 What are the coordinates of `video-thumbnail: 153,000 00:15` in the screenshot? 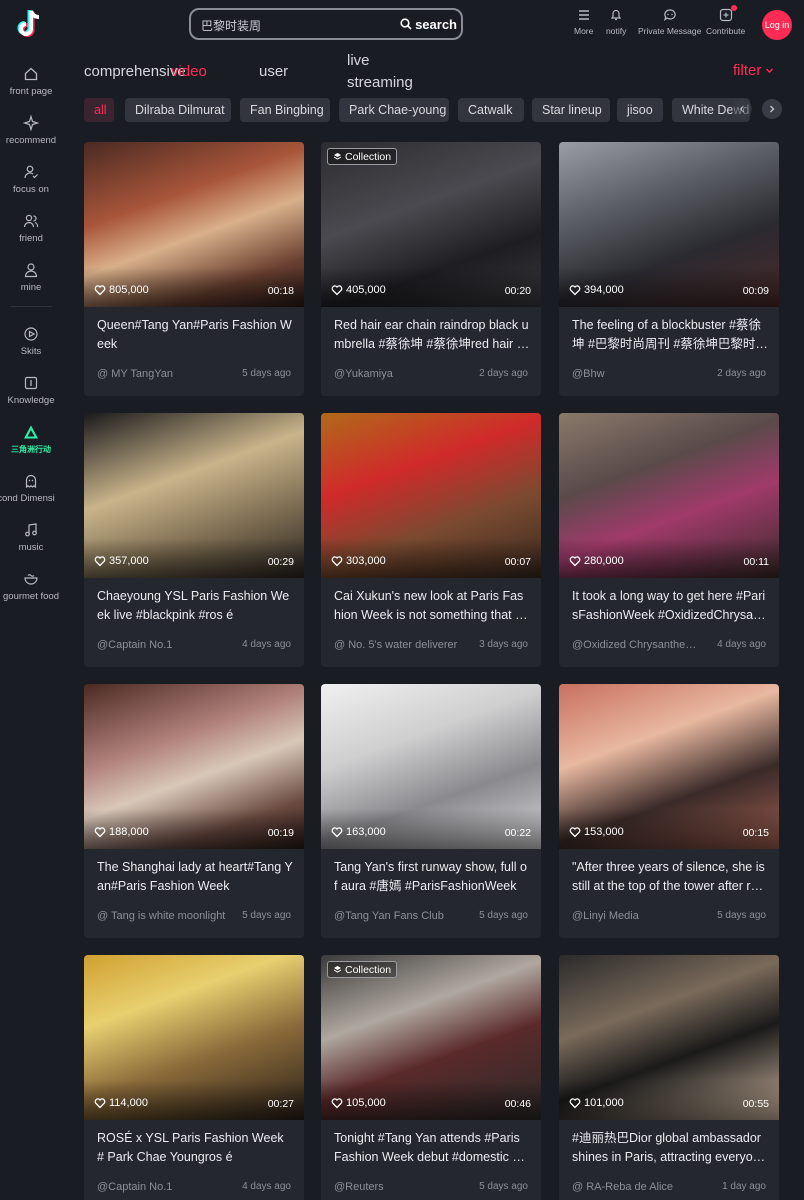 It's located at (669, 766).